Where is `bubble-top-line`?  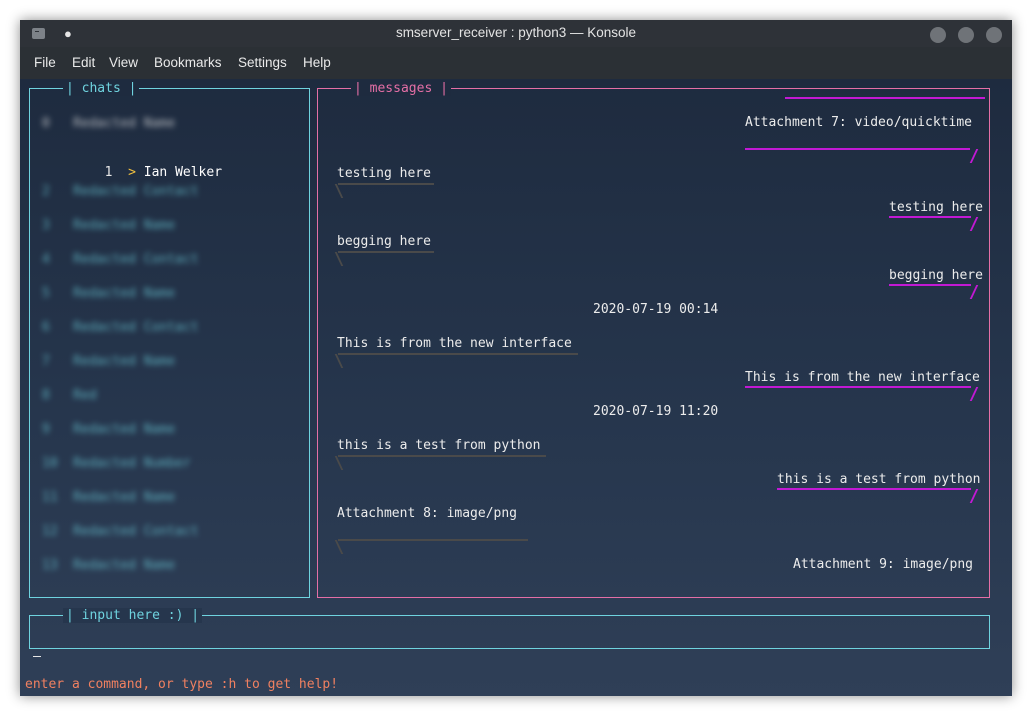 bubble-top-line is located at coordinates (885, 98).